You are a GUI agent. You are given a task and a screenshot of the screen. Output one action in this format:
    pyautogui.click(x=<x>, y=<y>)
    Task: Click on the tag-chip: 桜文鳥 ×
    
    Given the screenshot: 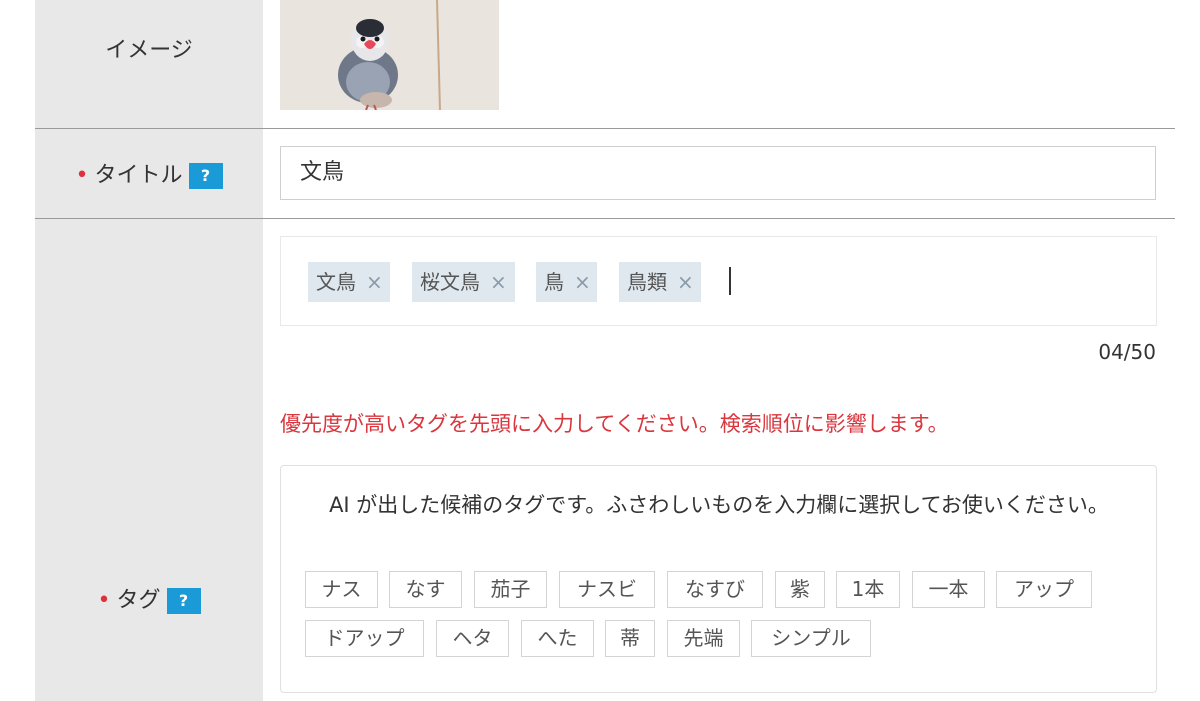 What is the action you would take?
    pyautogui.click(x=463, y=282)
    